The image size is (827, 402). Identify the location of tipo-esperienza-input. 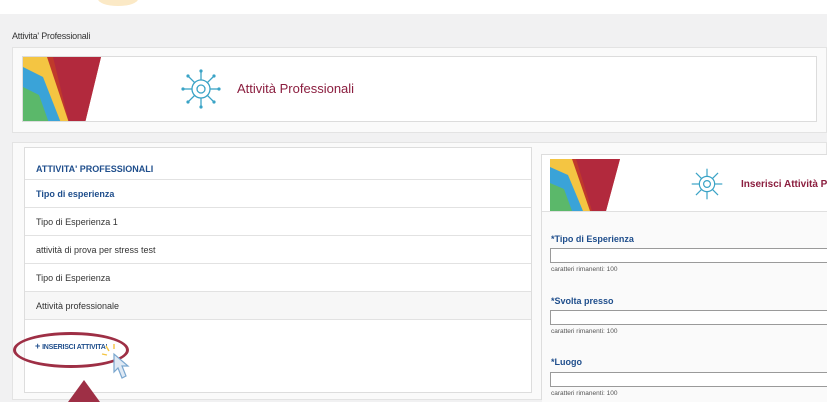
(688, 255).